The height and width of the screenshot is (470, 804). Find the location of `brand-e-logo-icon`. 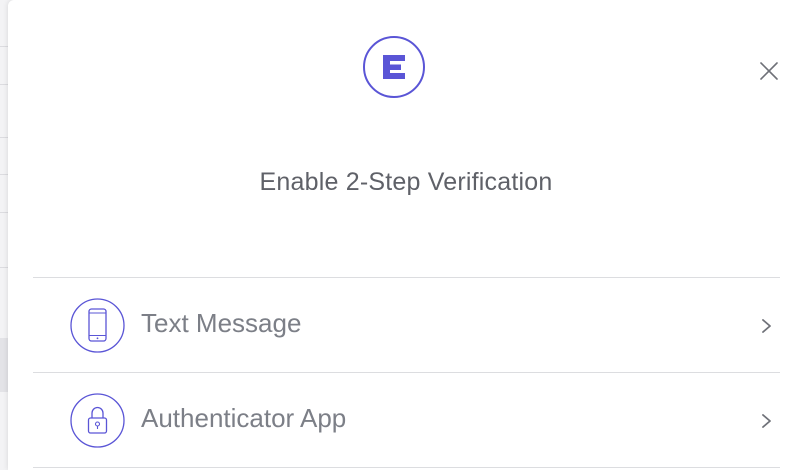

brand-e-logo-icon is located at coordinates (394, 67).